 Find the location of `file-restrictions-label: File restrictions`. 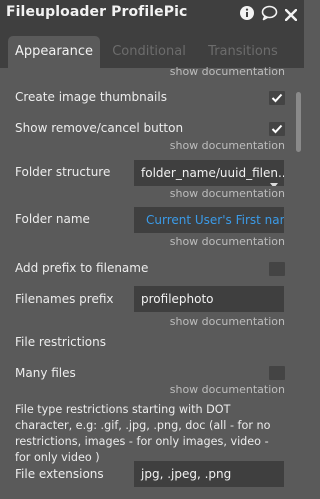

file-restrictions-label: File restrictions is located at coordinates (61, 342).